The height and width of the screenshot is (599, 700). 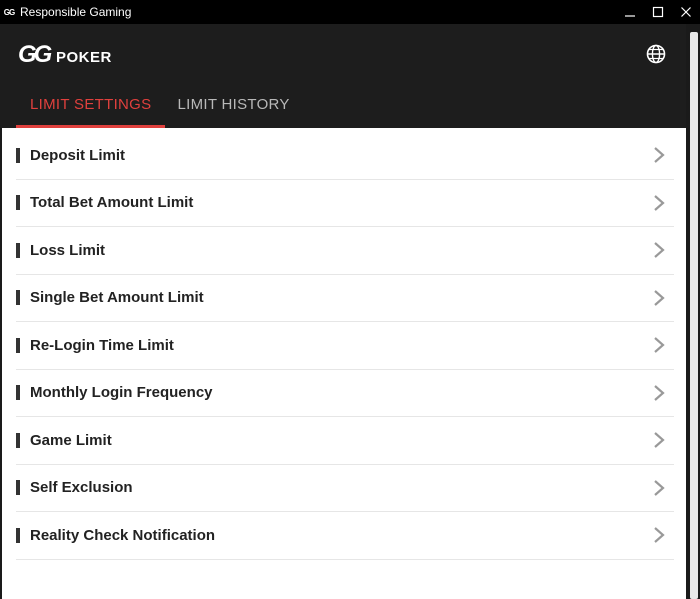 What do you see at coordinates (345, 251) in the screenshot?
I see `list-item-loss-limit: Loss Limit` at bounding box center [345, 251].